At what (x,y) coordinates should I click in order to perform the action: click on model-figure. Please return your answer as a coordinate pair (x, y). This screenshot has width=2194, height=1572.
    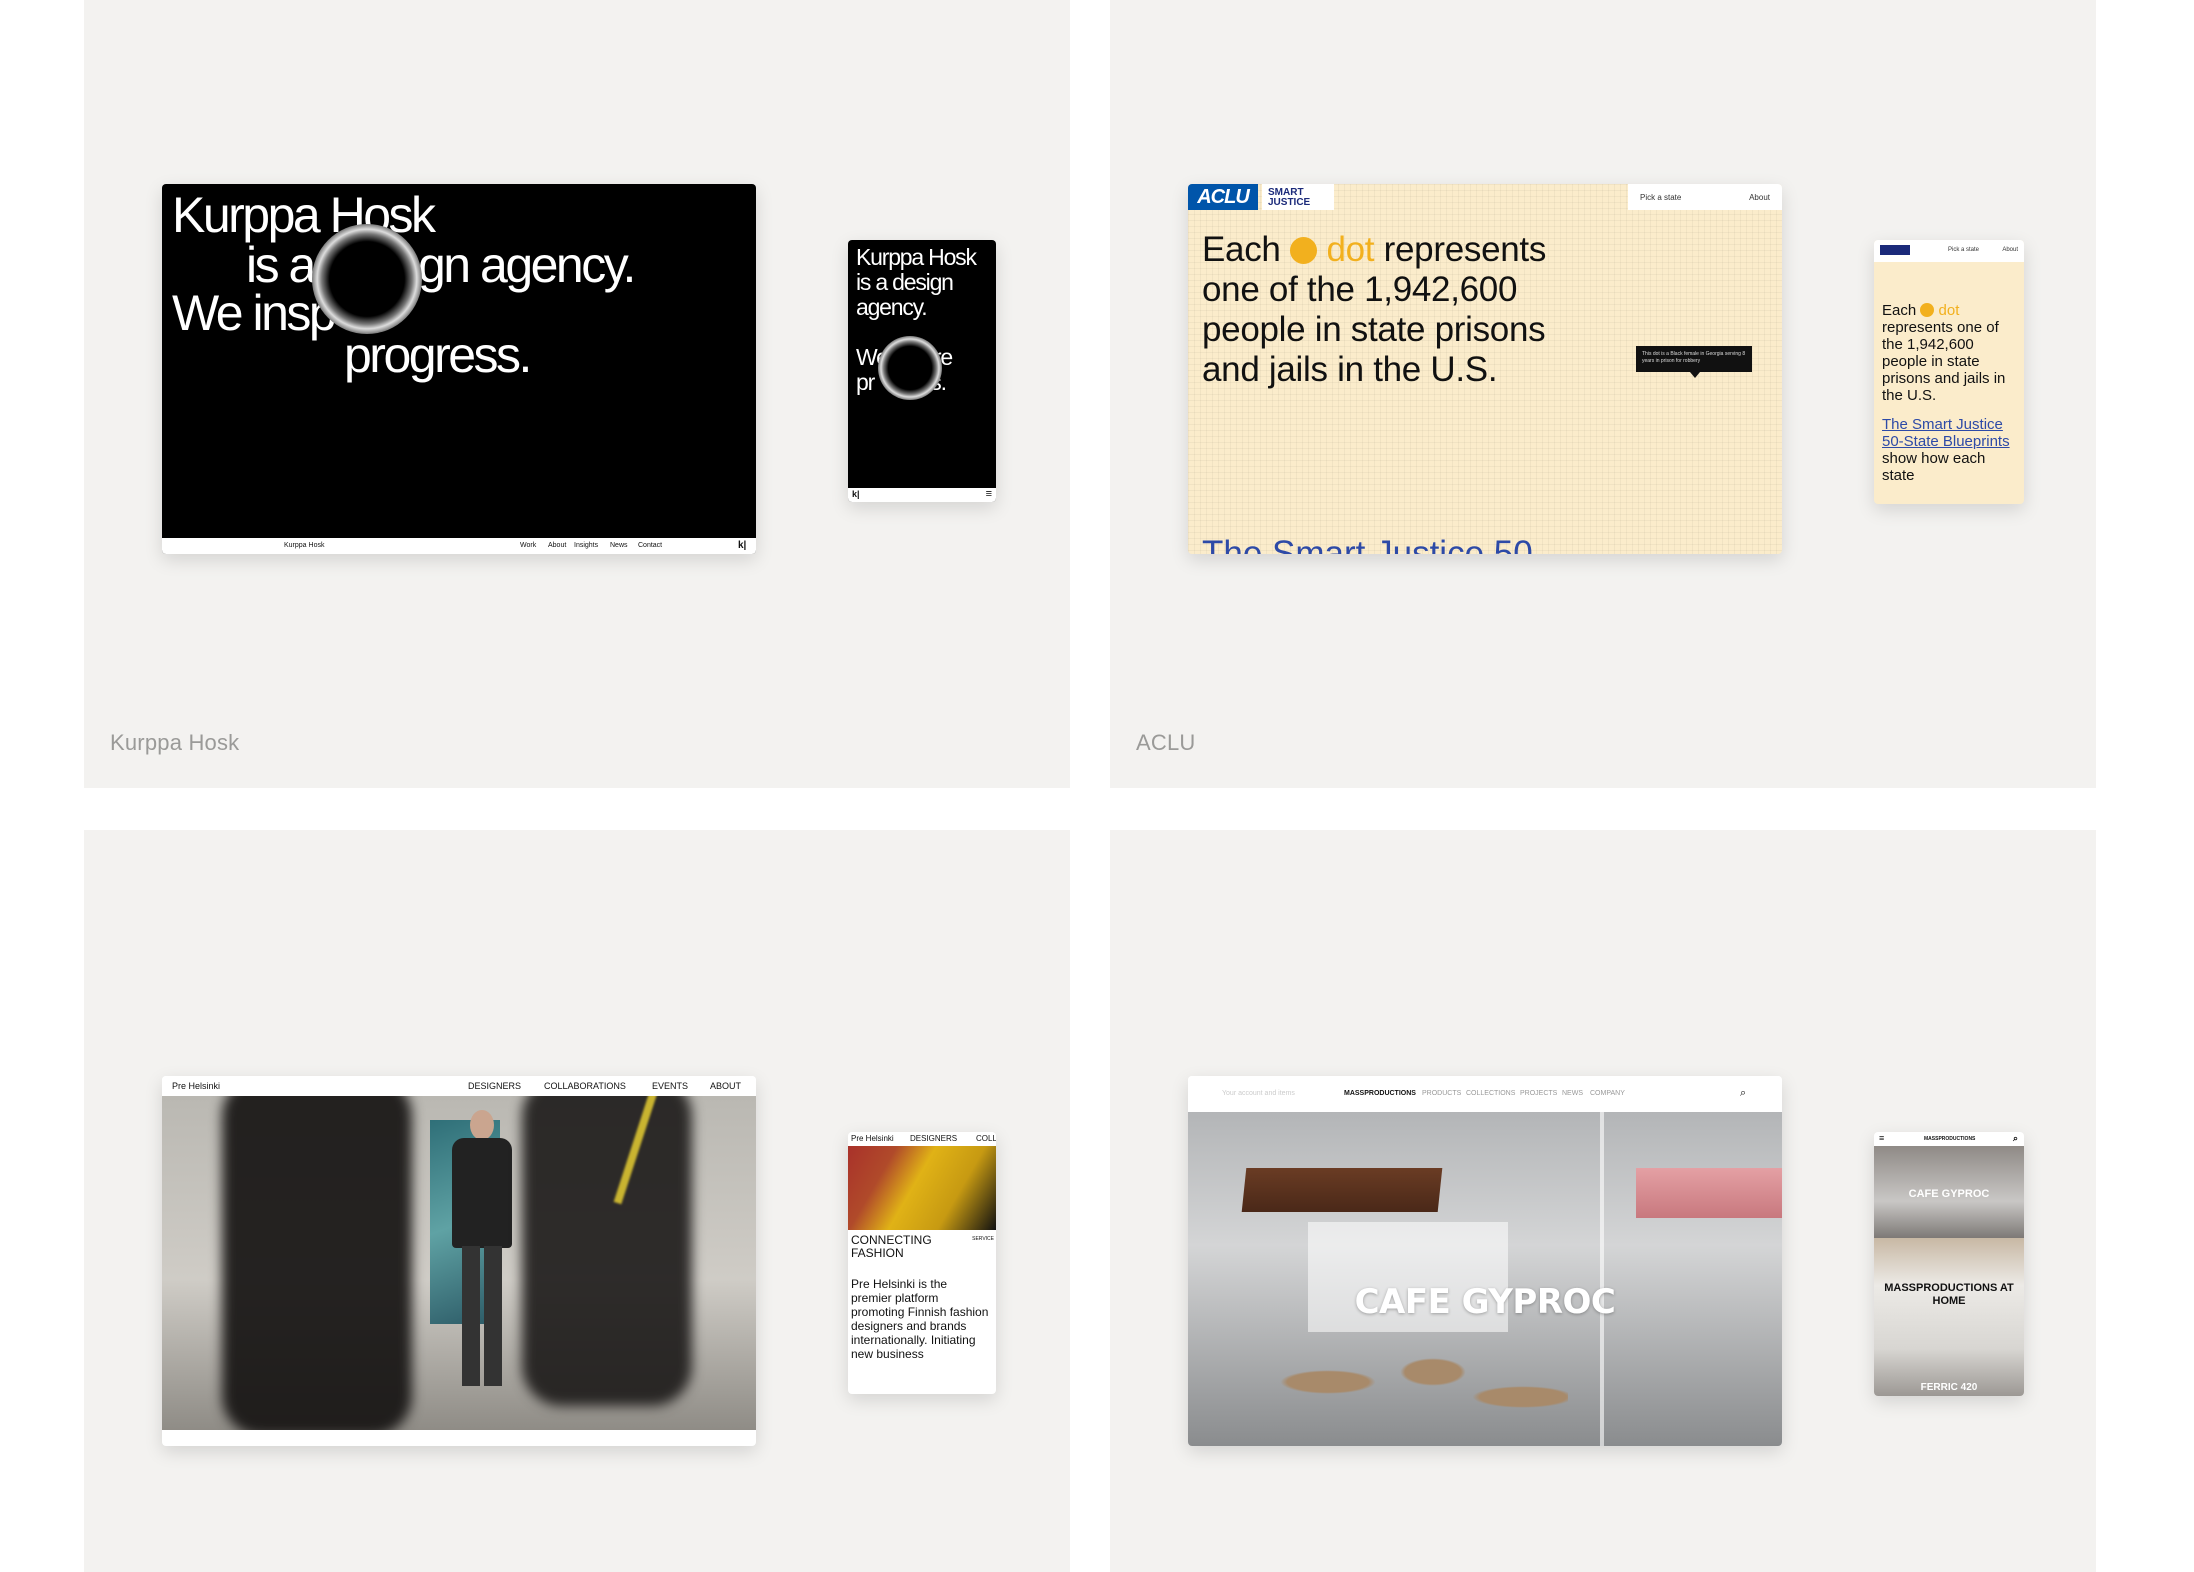
    Looking at the image, I should click on (482, 1250).